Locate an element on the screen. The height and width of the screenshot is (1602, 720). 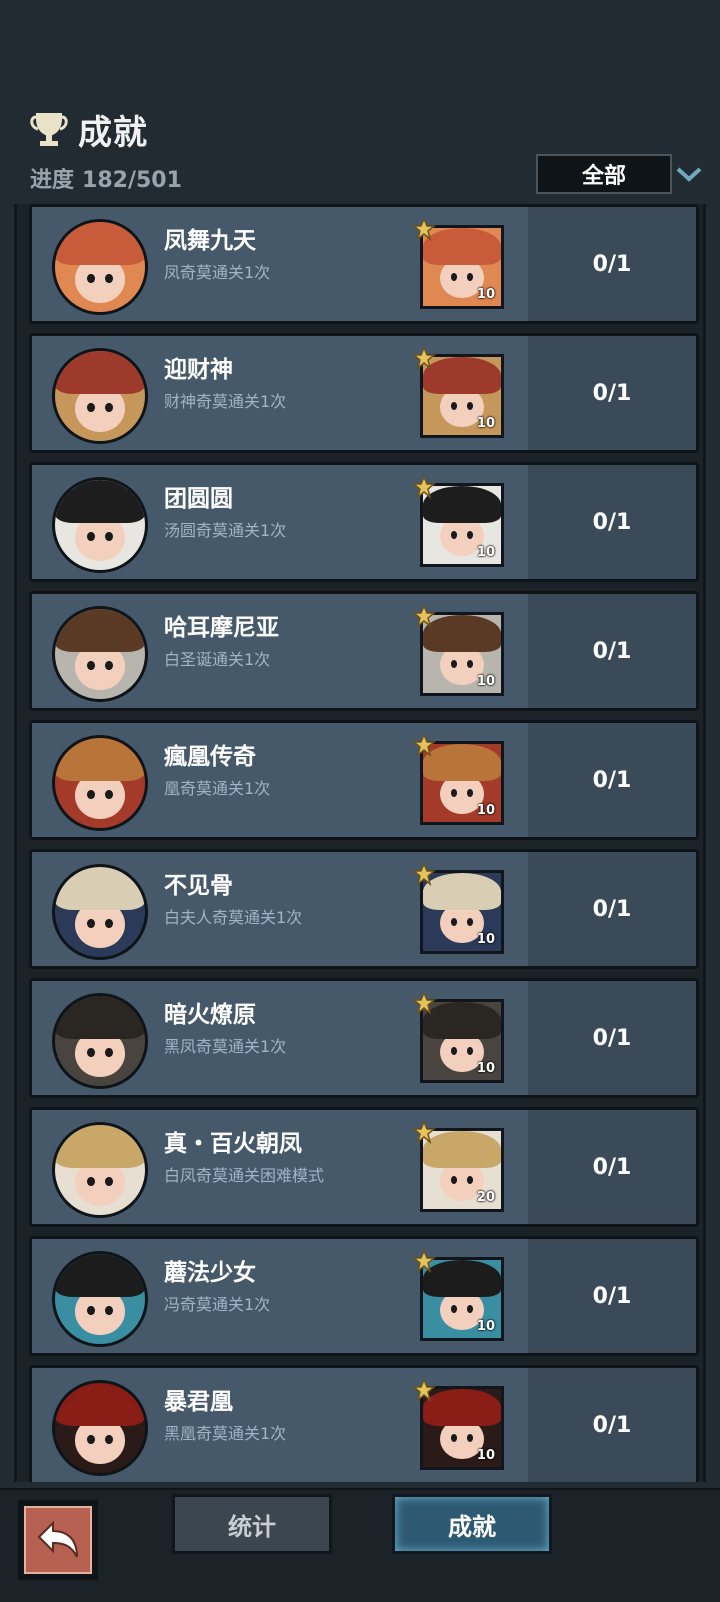
achievement-info: 迎财神 财神奇莫通关1次 10 is located at coordinates (280, 393).